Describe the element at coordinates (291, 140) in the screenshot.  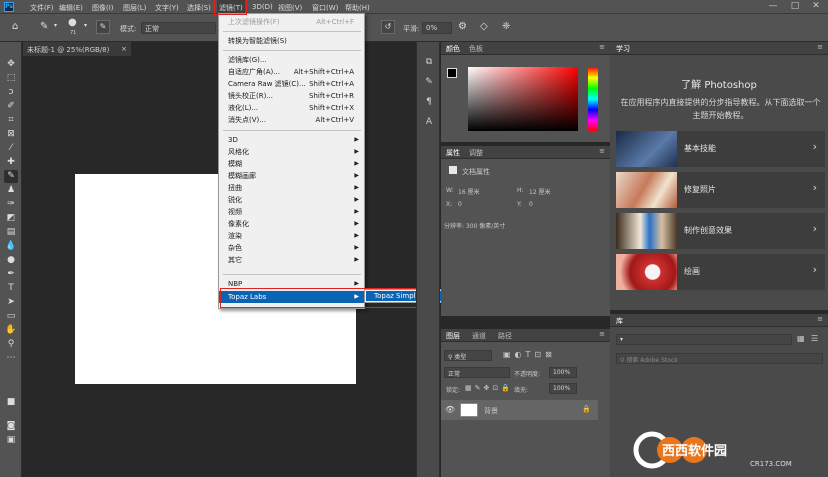
I see `filter-menu-item-3d: 3D ▶` at that location.